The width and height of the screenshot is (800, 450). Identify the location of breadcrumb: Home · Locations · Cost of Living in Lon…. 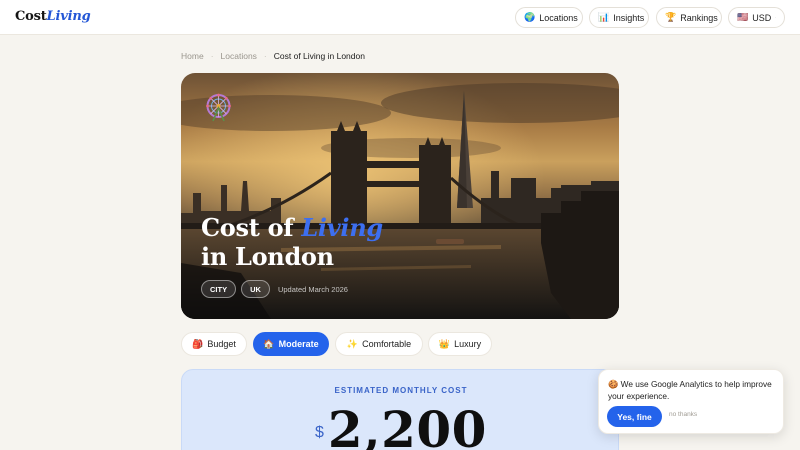
(273, 56).